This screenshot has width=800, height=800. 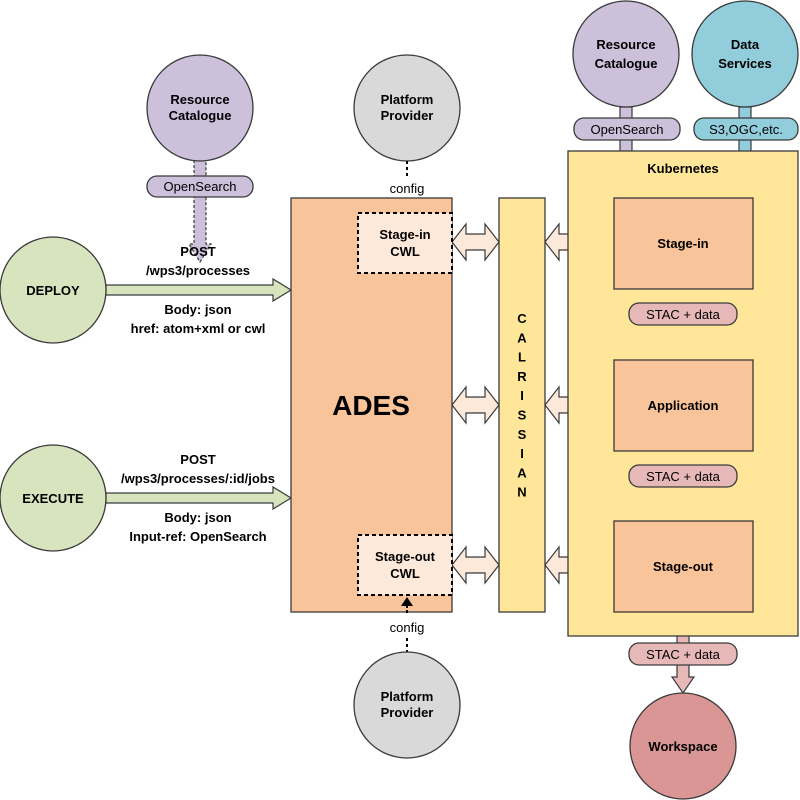 I want to click on deploy-path: /wps3/processes, so click(x=198, y=270).